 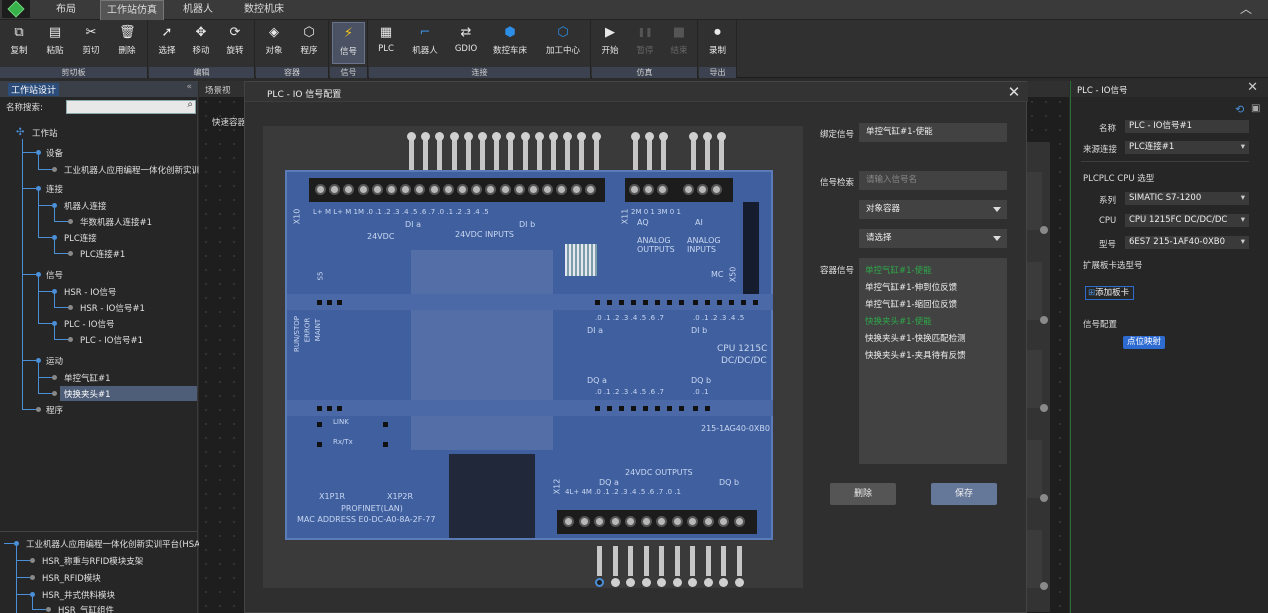 I want to click on signal-list-item: 单控气缸#1-缩回位反馈, so click(x=911, y=304).